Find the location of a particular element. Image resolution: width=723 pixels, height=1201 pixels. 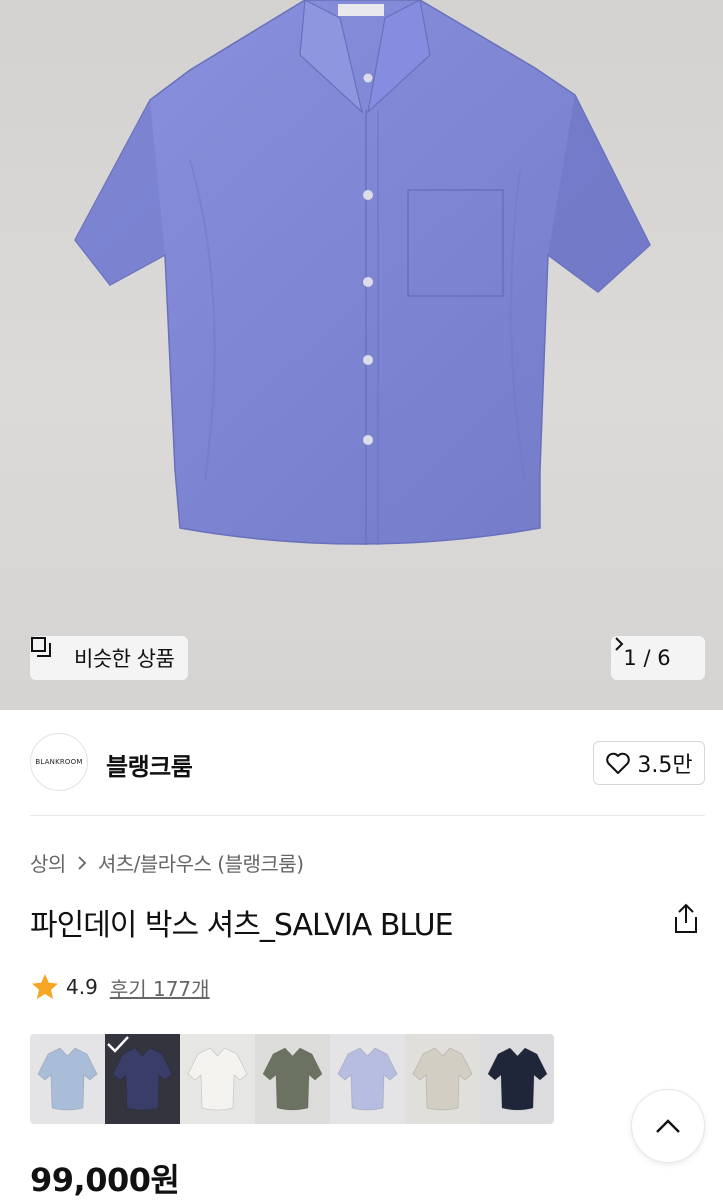

like-count: 3.5만 is located at coordinates (665, 765).